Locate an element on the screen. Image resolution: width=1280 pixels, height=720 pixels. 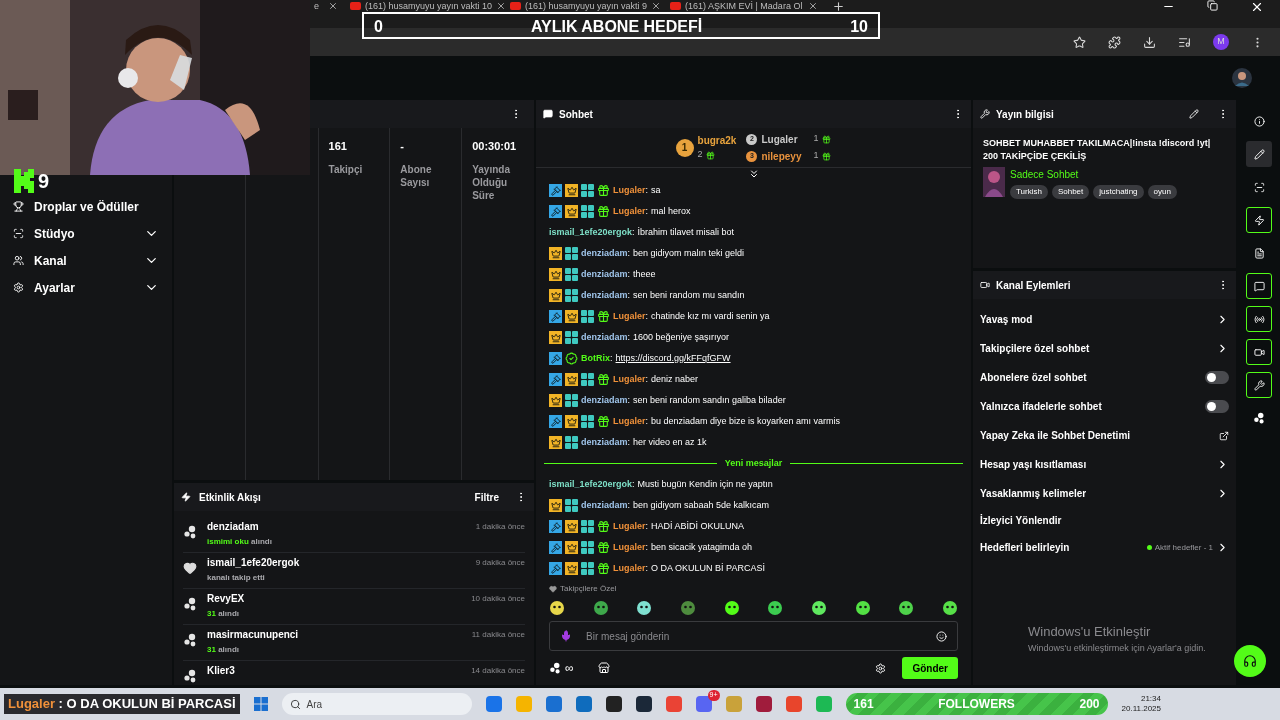
channel-action: Yalnızca ifadelerle sohbet is located at coordinates (1104, 406).